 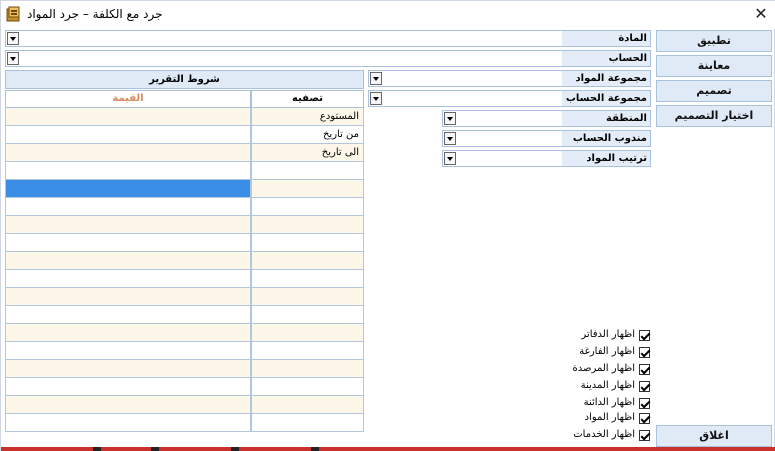 I want to click on account-combo: الحساب, so click(x=328, y=58).